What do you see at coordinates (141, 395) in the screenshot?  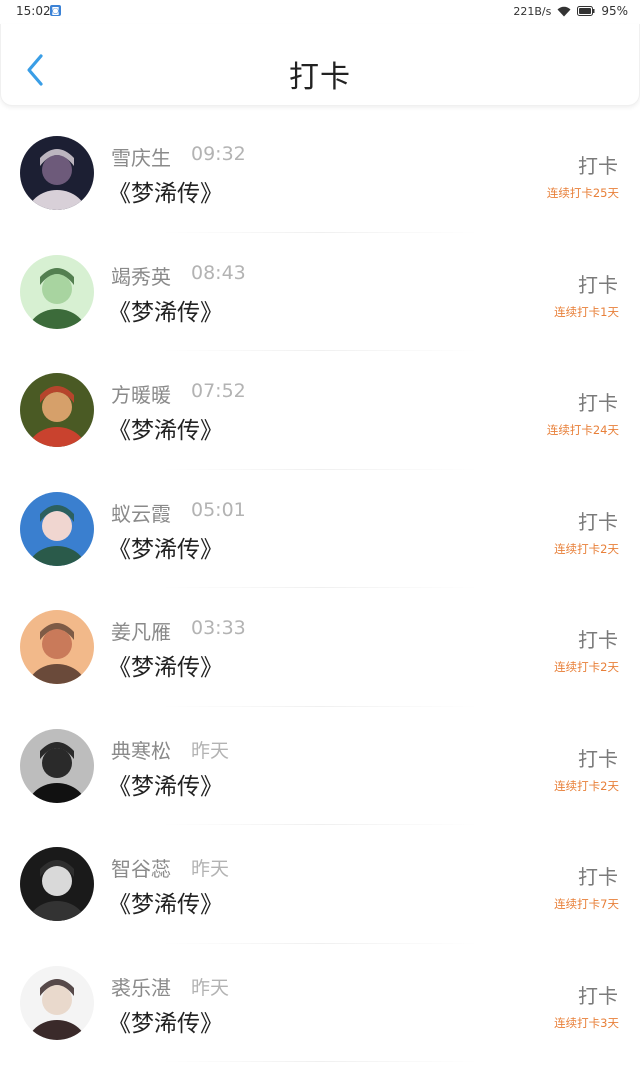 I see `user-name: 方暖暖` at bounding box center [141, 395].